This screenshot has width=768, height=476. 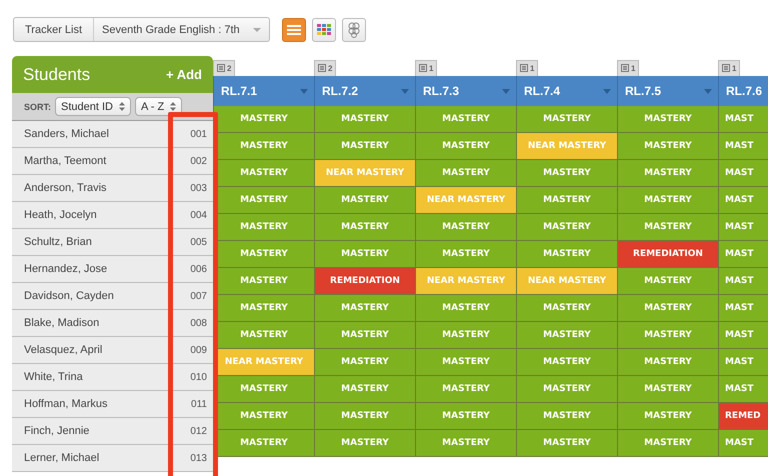 I want to click on student-id: 011, so click(x=199, y=405).